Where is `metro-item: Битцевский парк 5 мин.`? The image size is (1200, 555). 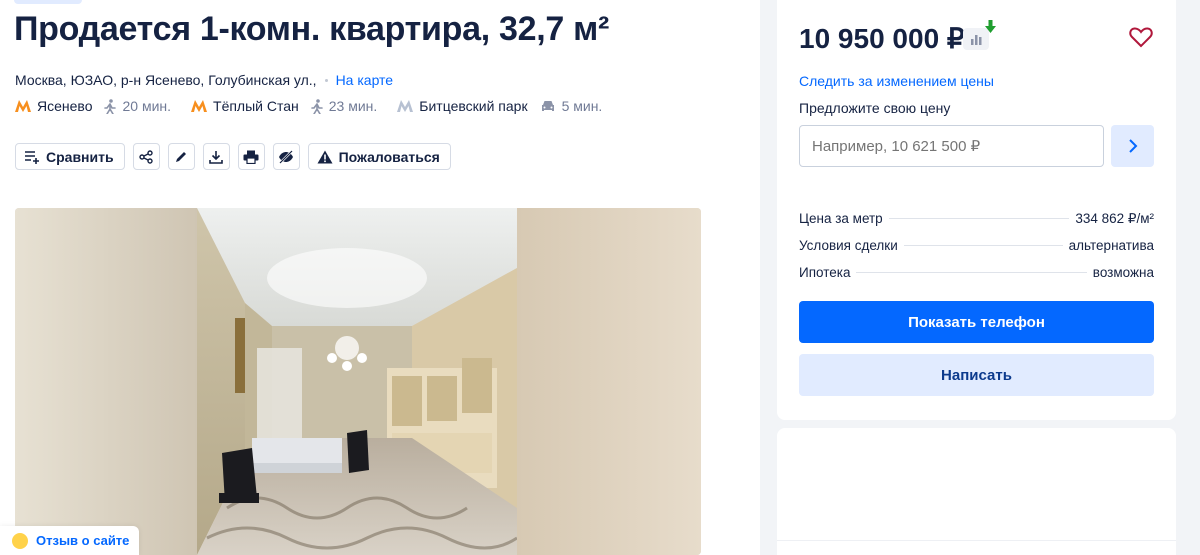 metro-item: Битцевский парк 5 мин. is located at coordinates (499, 106).